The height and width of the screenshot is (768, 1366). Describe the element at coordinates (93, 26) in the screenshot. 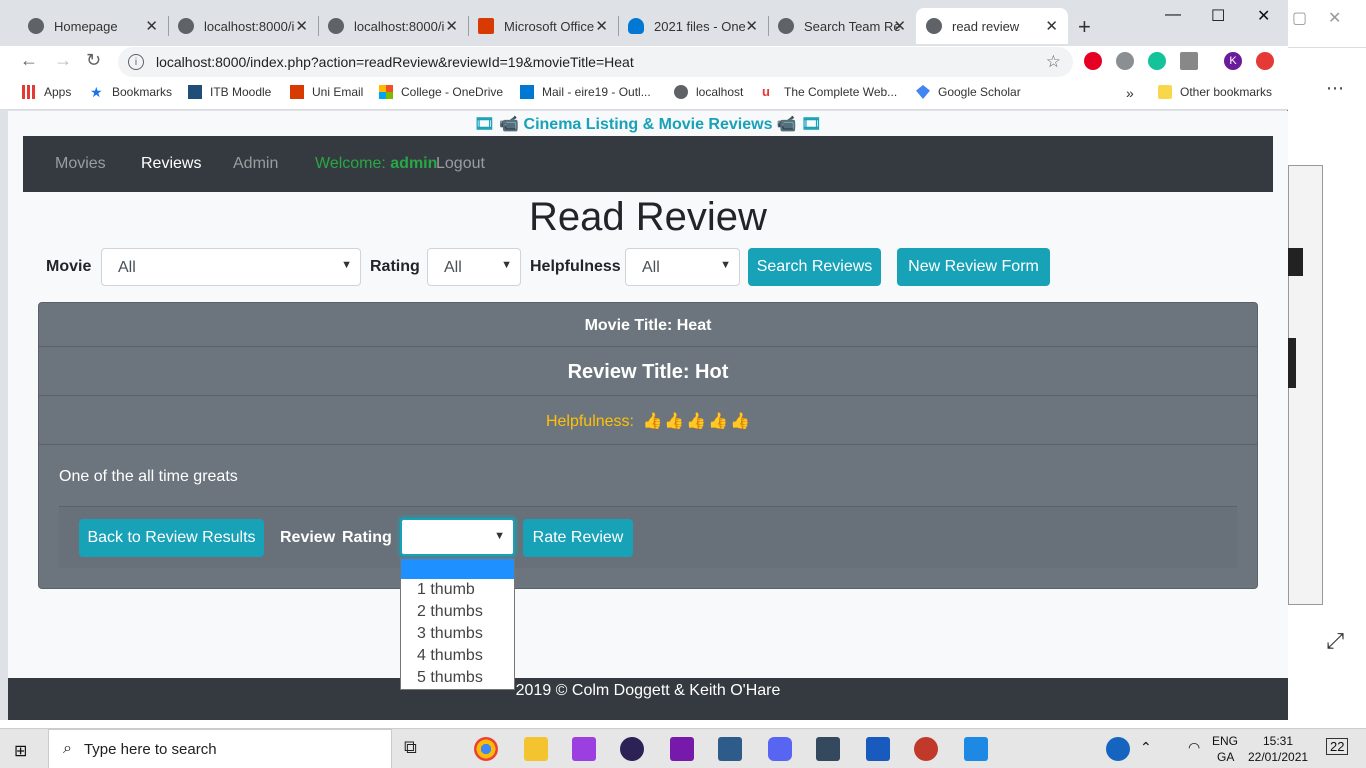

I see `tab-homepage: Homepage ✕` at that location.